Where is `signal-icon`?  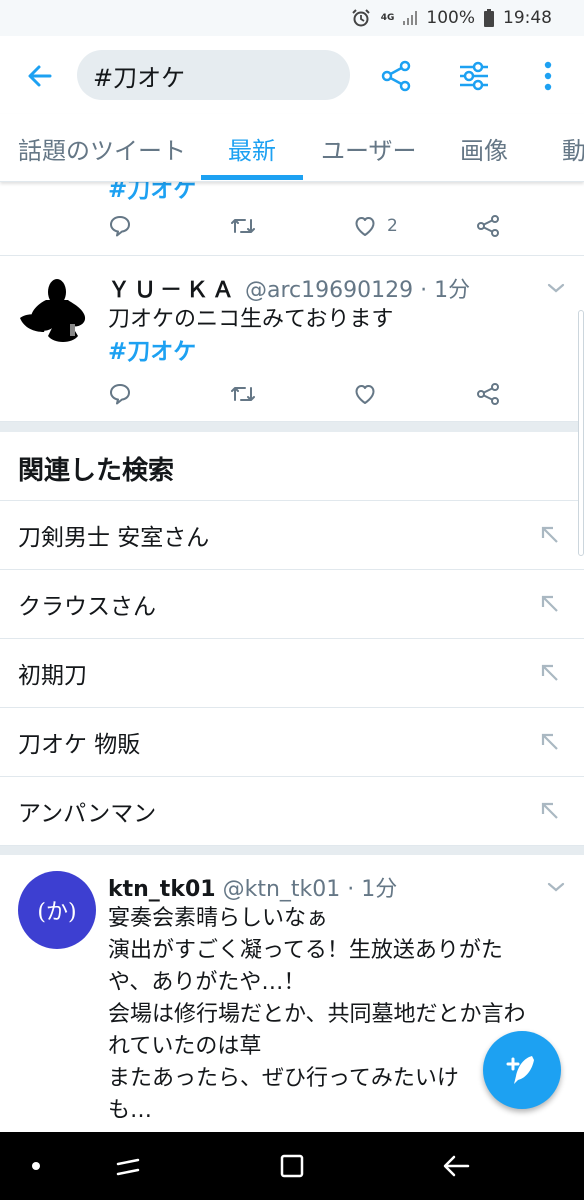 signal-icon is located at coordinates (410, 18).